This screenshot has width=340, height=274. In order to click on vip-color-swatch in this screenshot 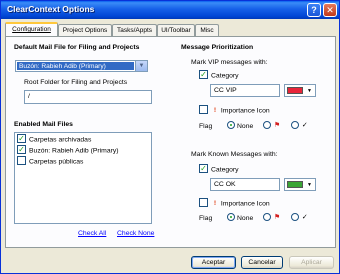, I will do `click(295, 90)`.